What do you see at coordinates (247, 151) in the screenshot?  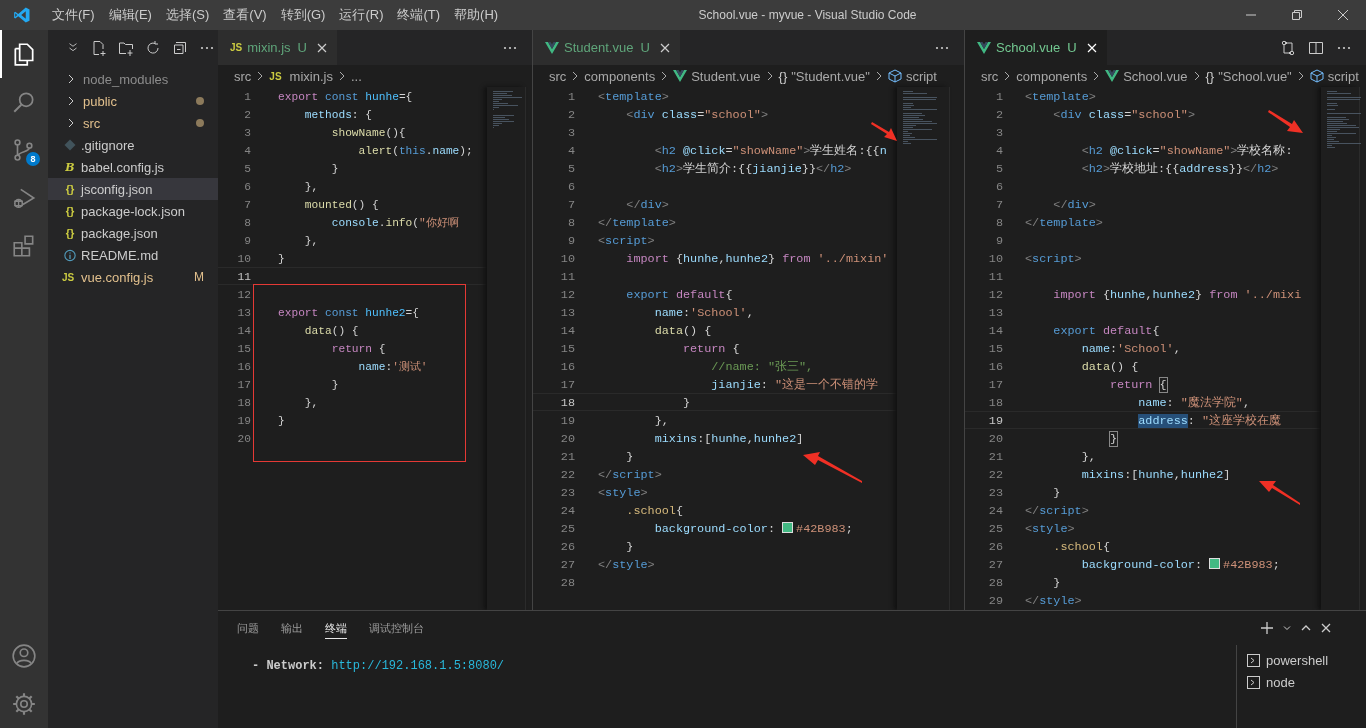 I see `line-number: 4` at bounding box center [247, 151].